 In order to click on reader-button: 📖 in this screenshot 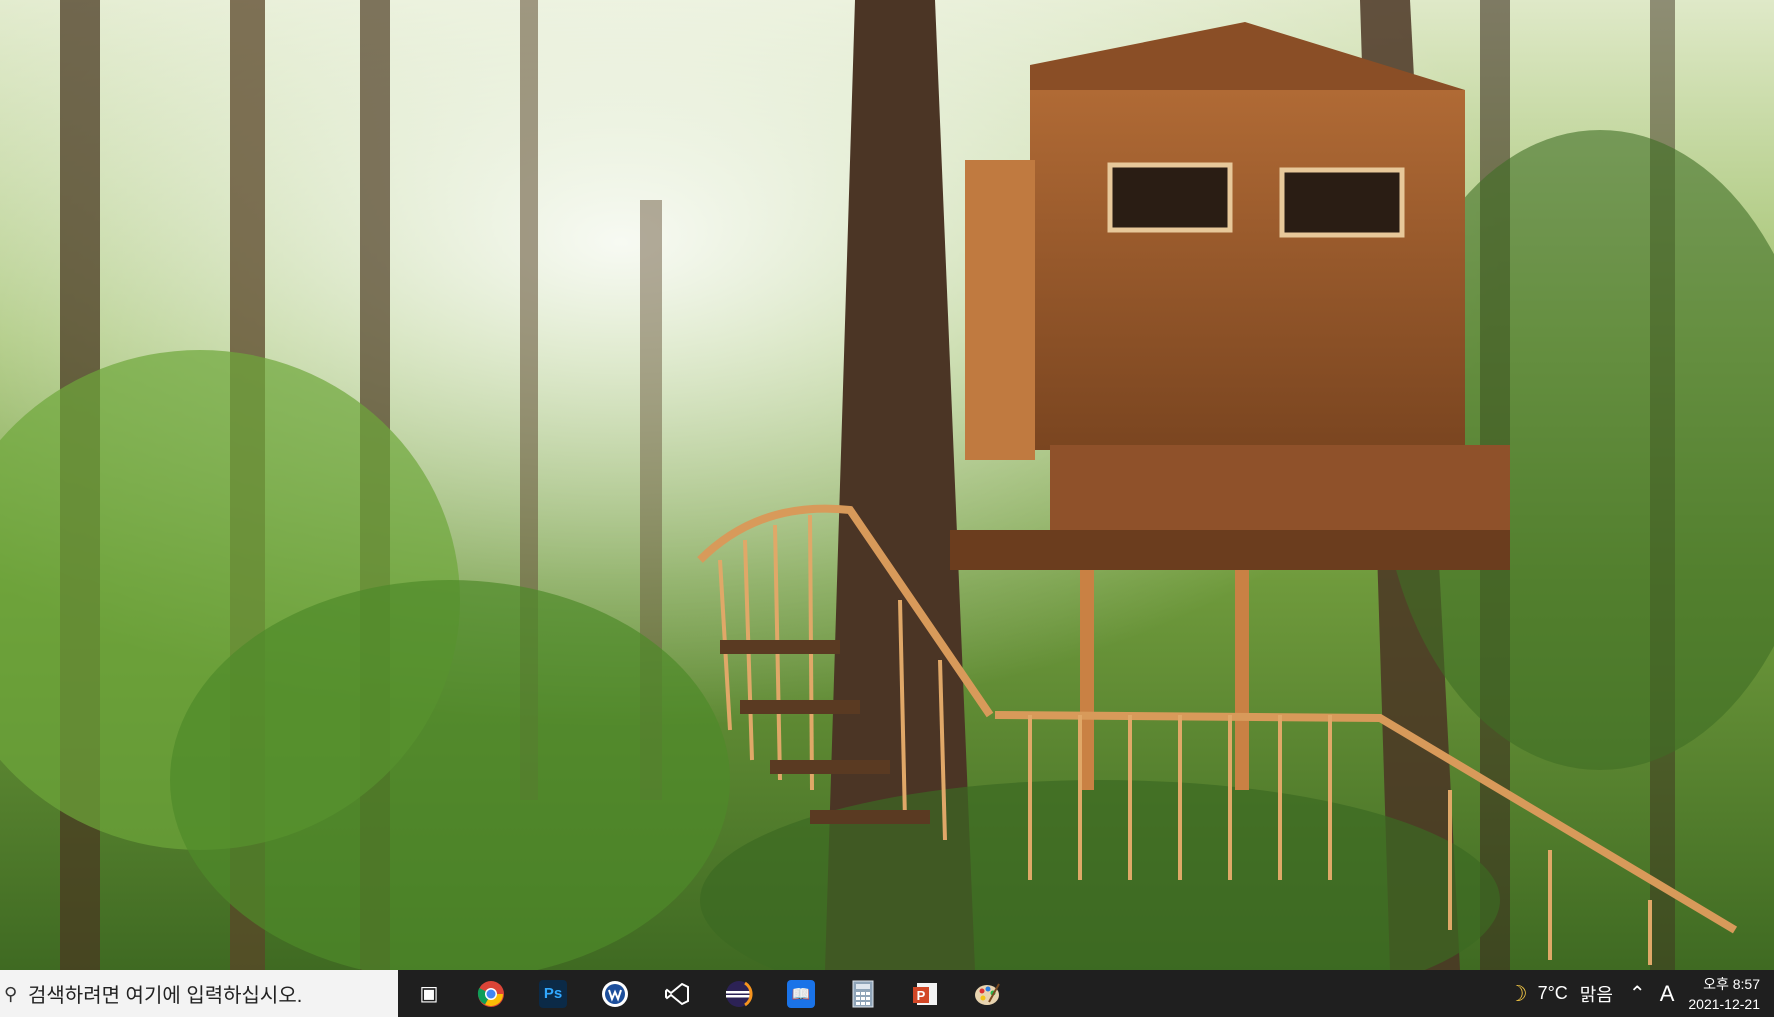, I will do `click(801, 993)`.